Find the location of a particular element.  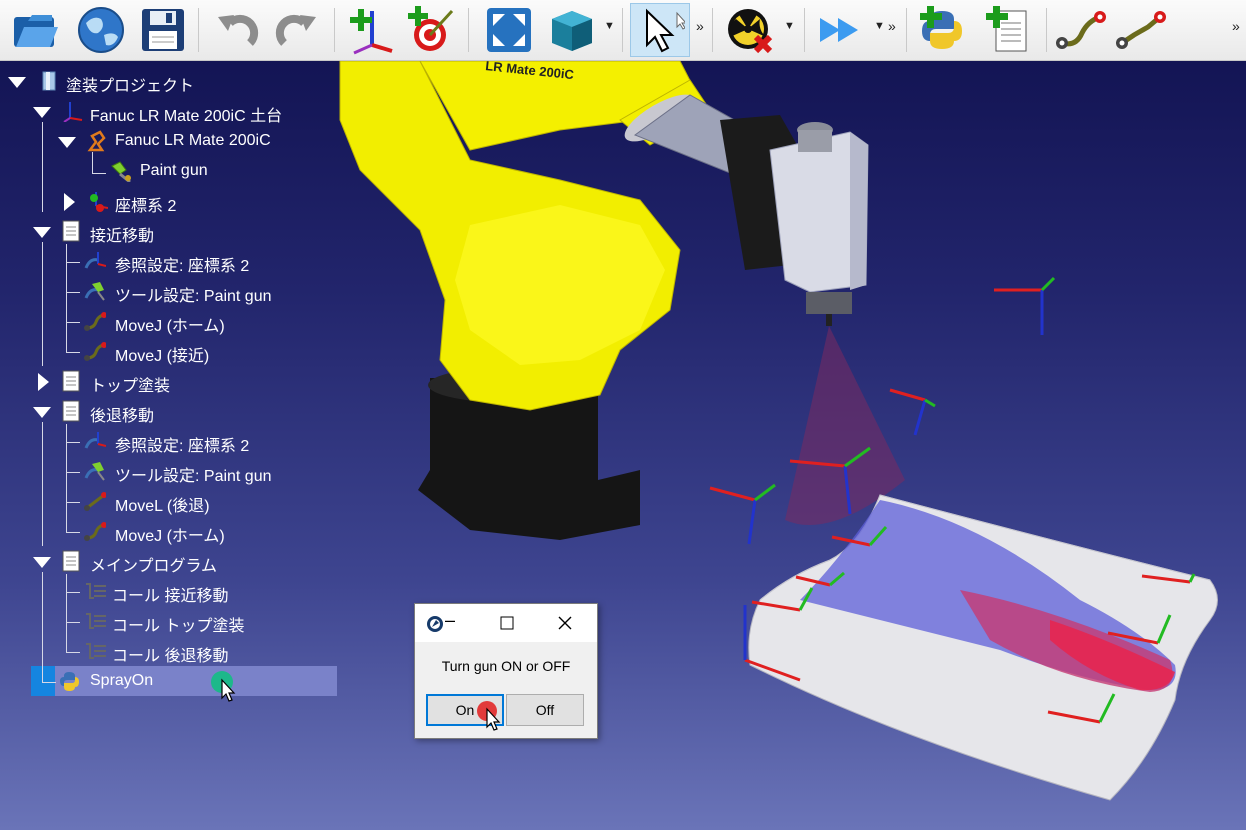

dialog-titlebar: – is located at coordinates (506, 623).